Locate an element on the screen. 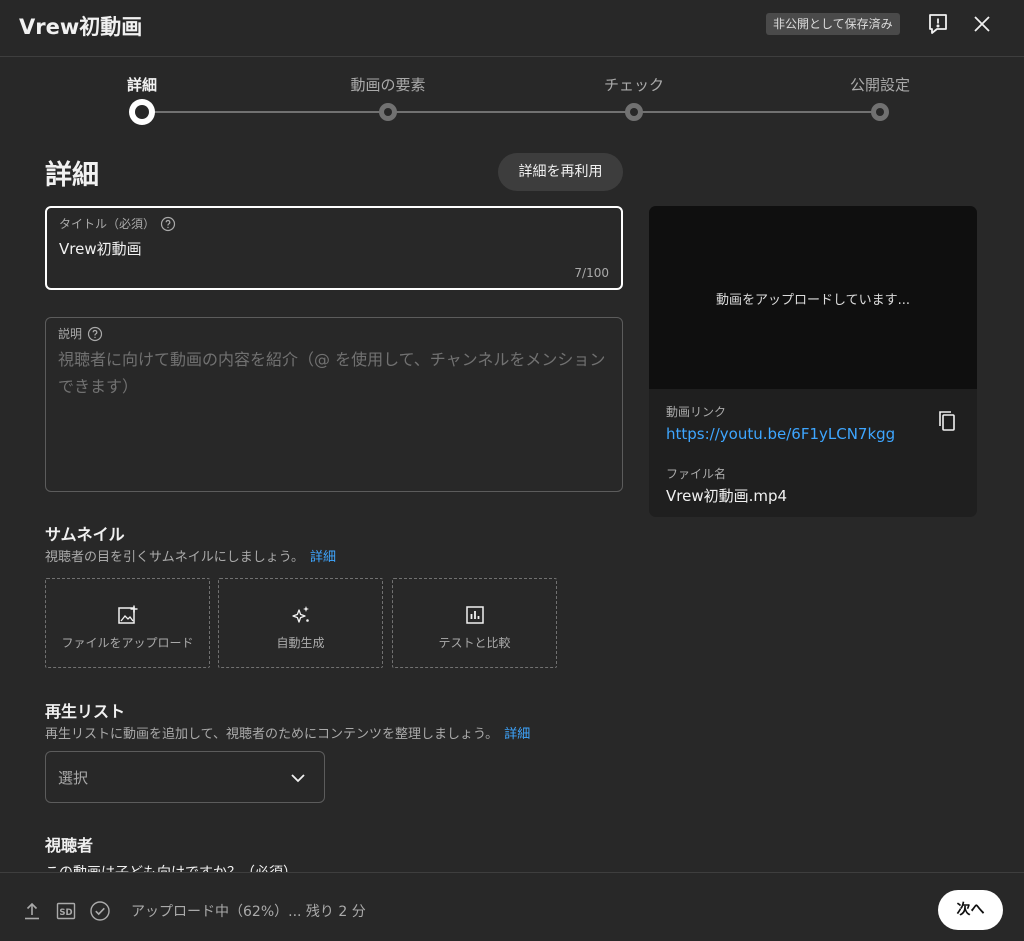  title-input: Vrew初動画 is located at coordinates (100, 248).